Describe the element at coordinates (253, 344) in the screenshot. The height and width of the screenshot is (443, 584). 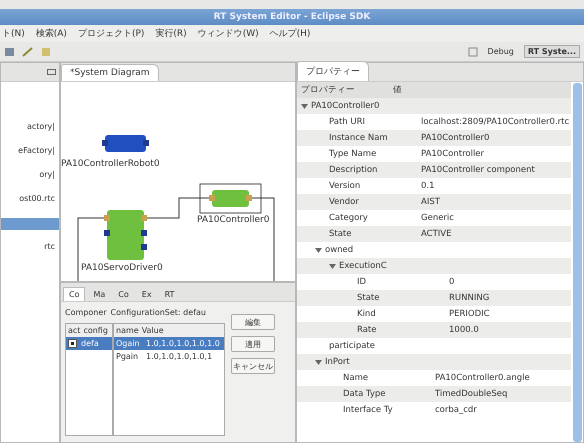
I see `action-button: 適用` at that location.